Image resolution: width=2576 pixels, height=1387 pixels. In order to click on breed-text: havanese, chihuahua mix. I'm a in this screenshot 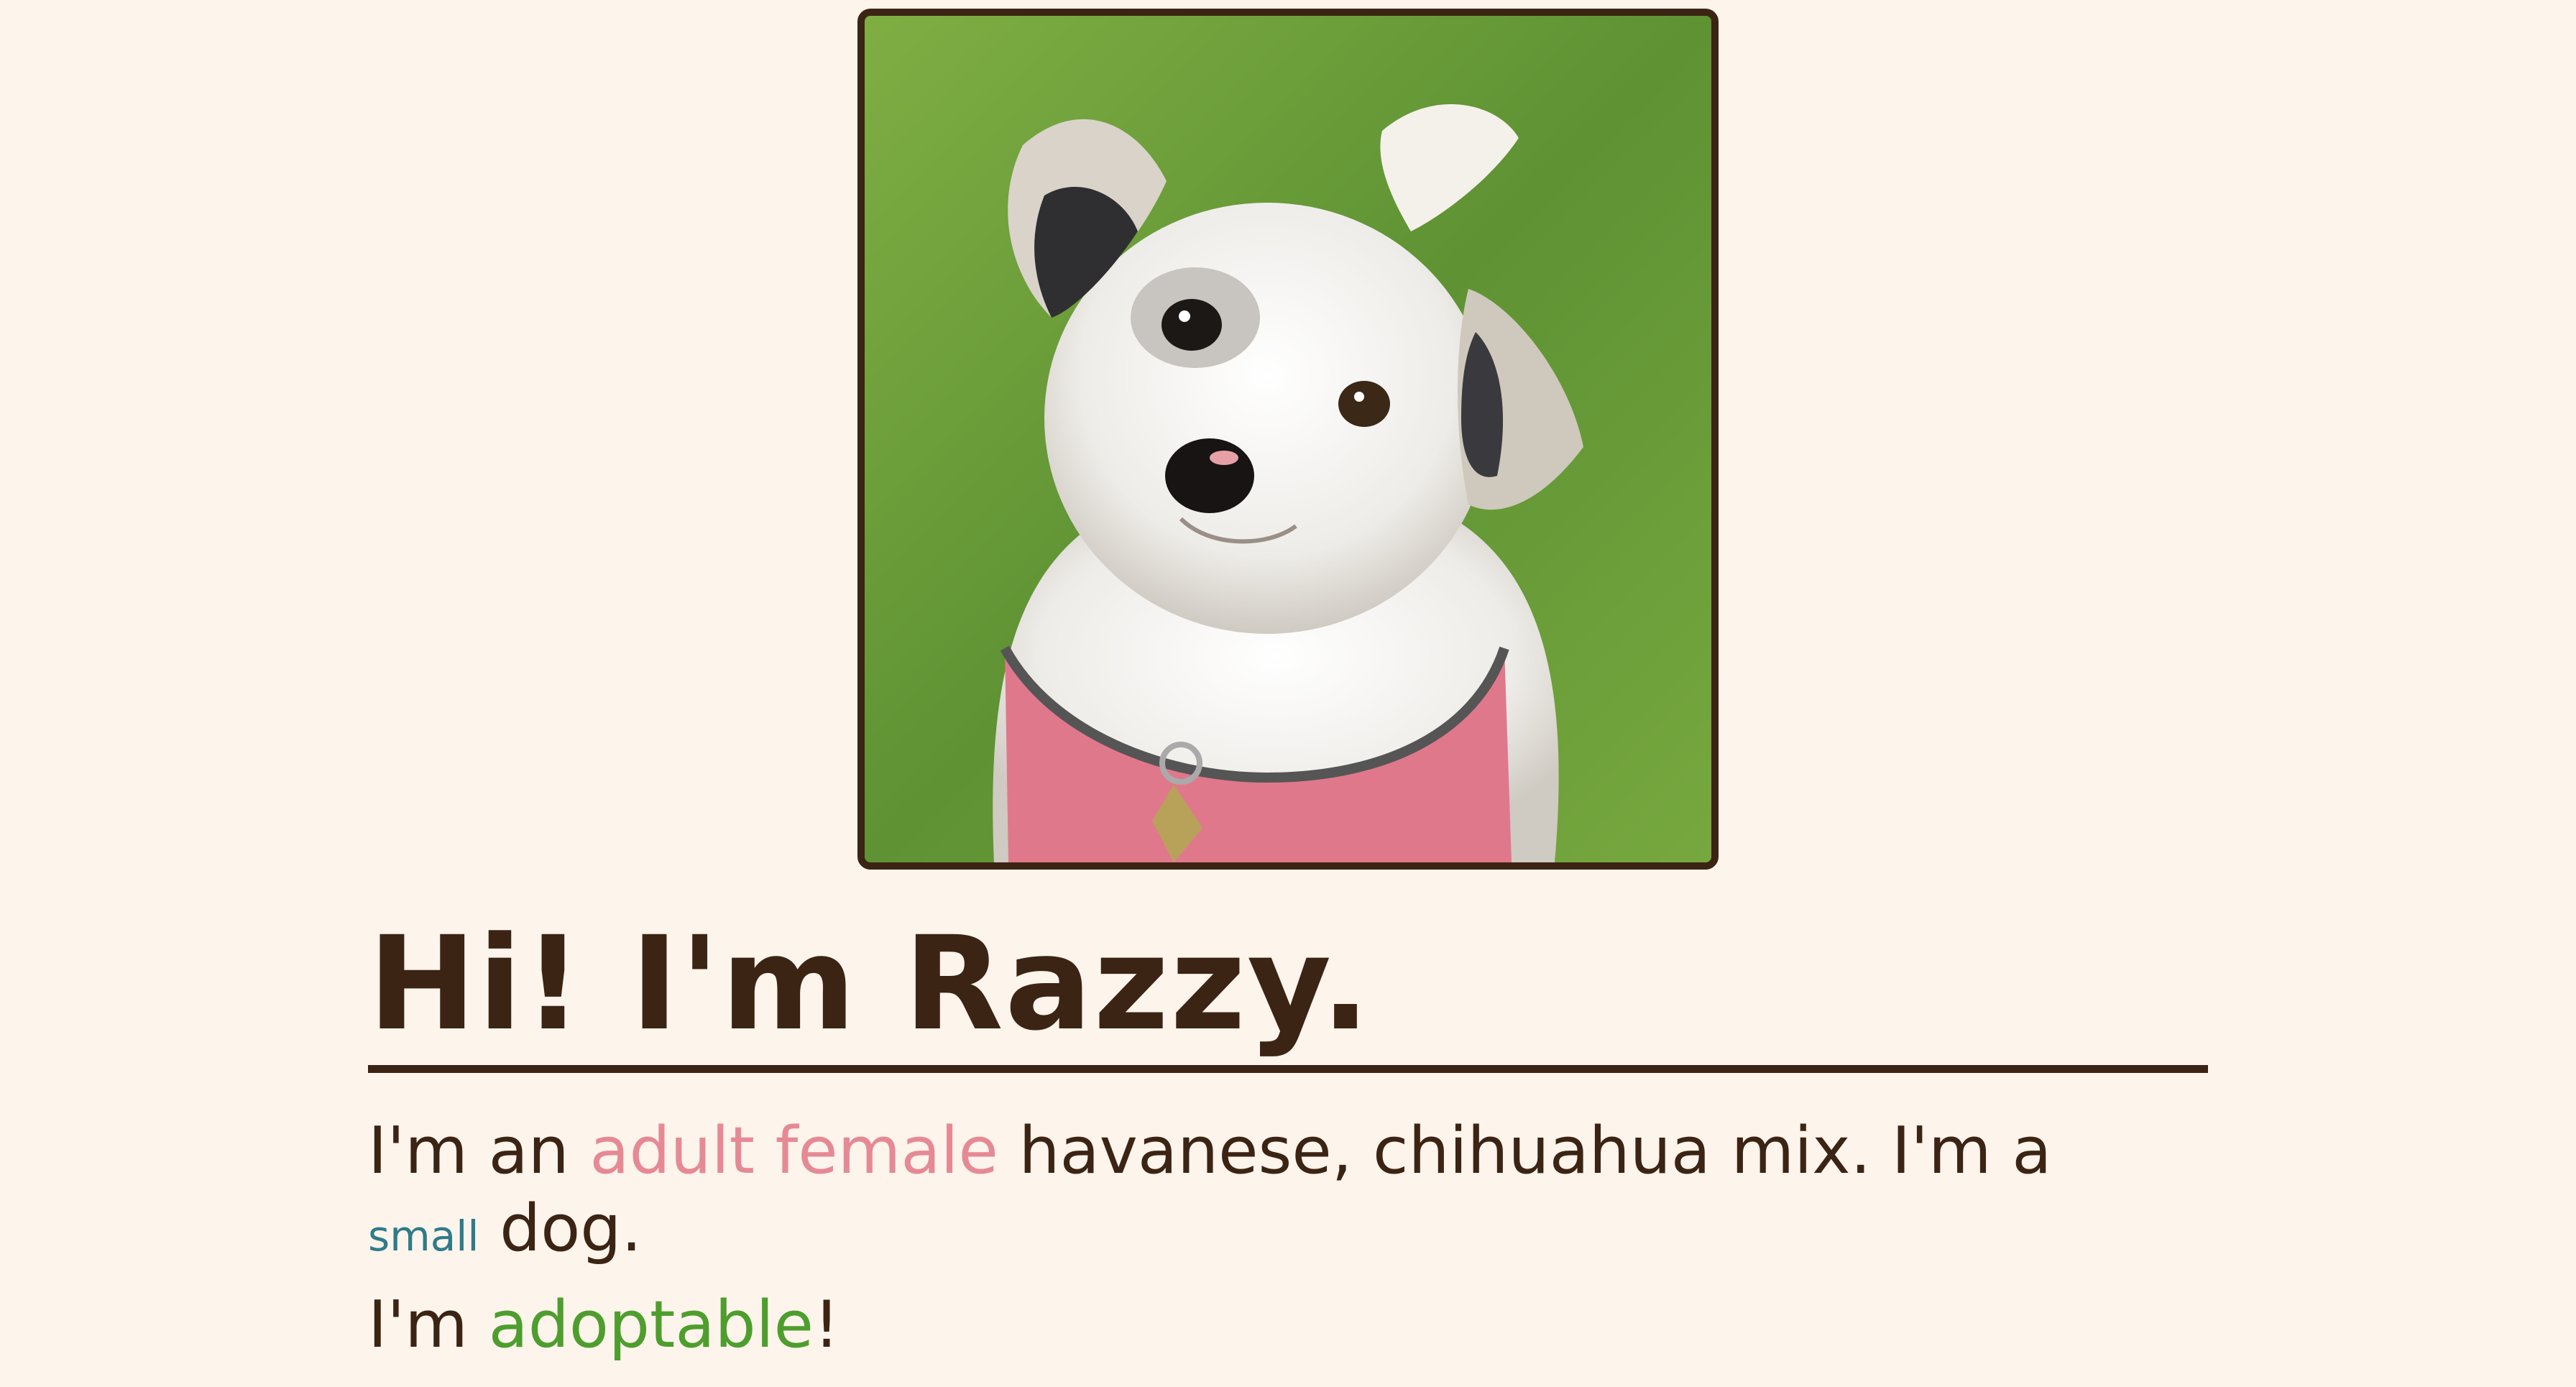, I will do `click(1525, 1151)`.